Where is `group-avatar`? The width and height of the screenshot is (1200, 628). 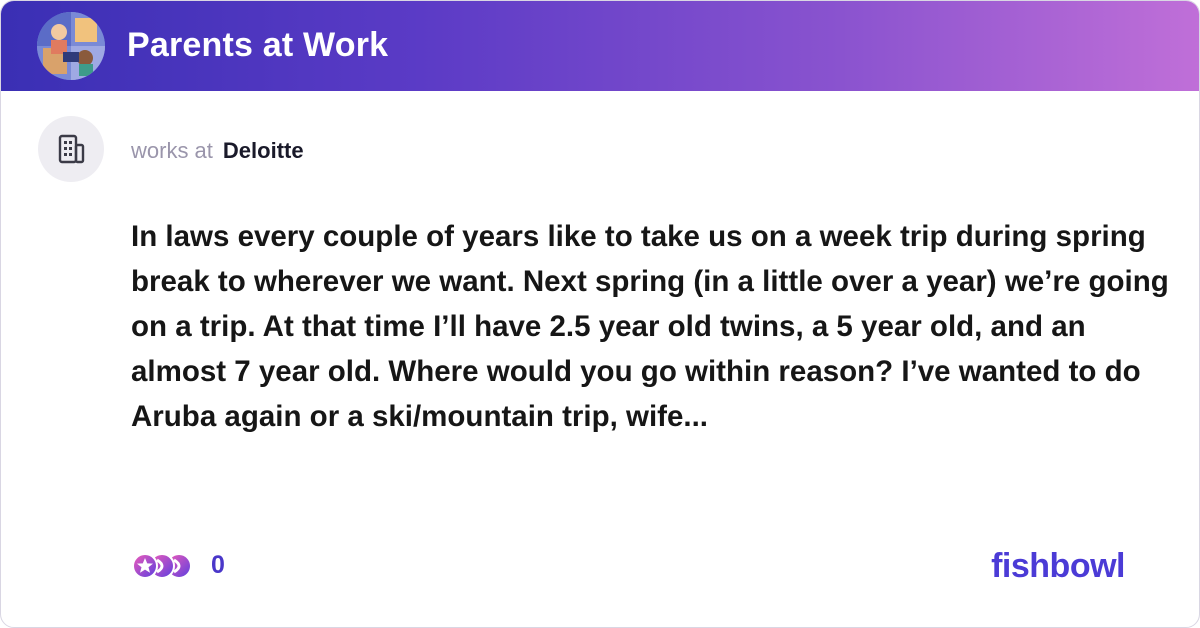
group-avatar is located at coordinates (71, 46).